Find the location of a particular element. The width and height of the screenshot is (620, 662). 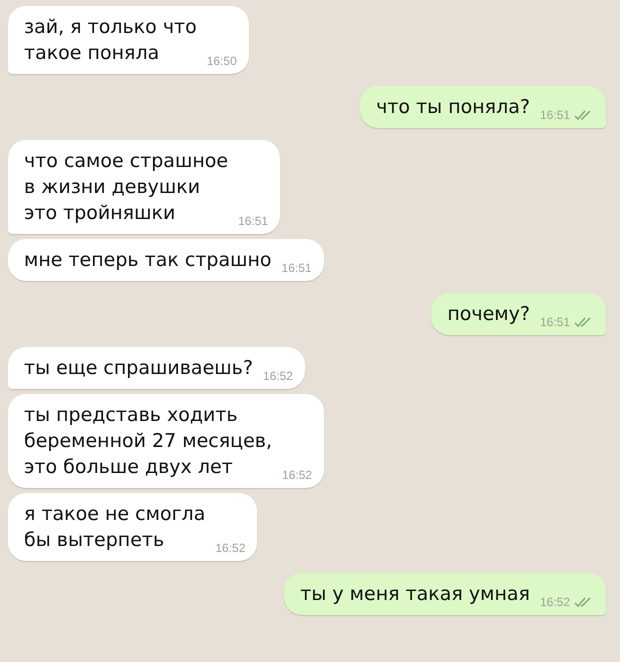

message-time: 16:50 is located at coordinates (221, 61).